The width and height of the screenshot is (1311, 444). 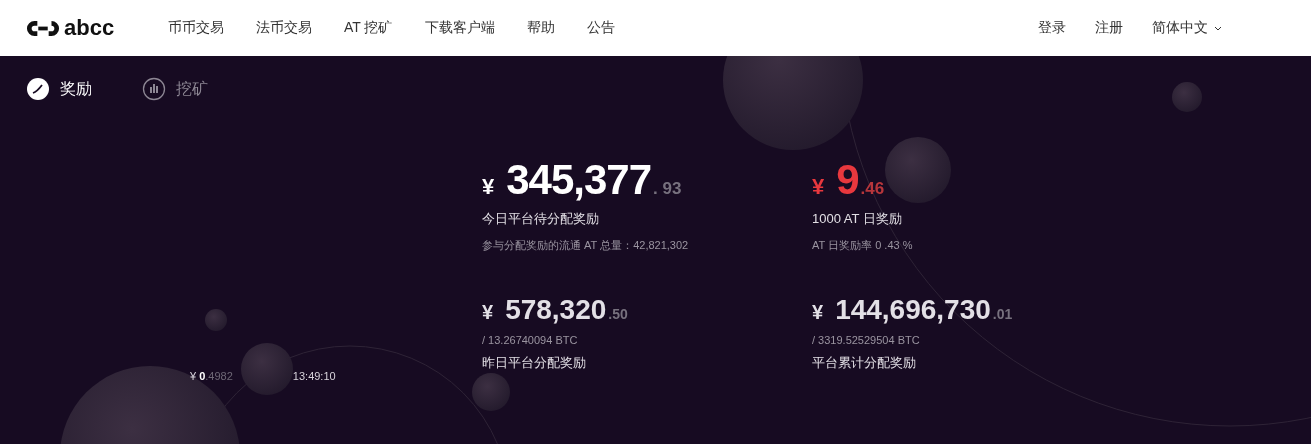 I want to click on amount-text: ¥ 144,696,730.01, so click(x=913, y=310).